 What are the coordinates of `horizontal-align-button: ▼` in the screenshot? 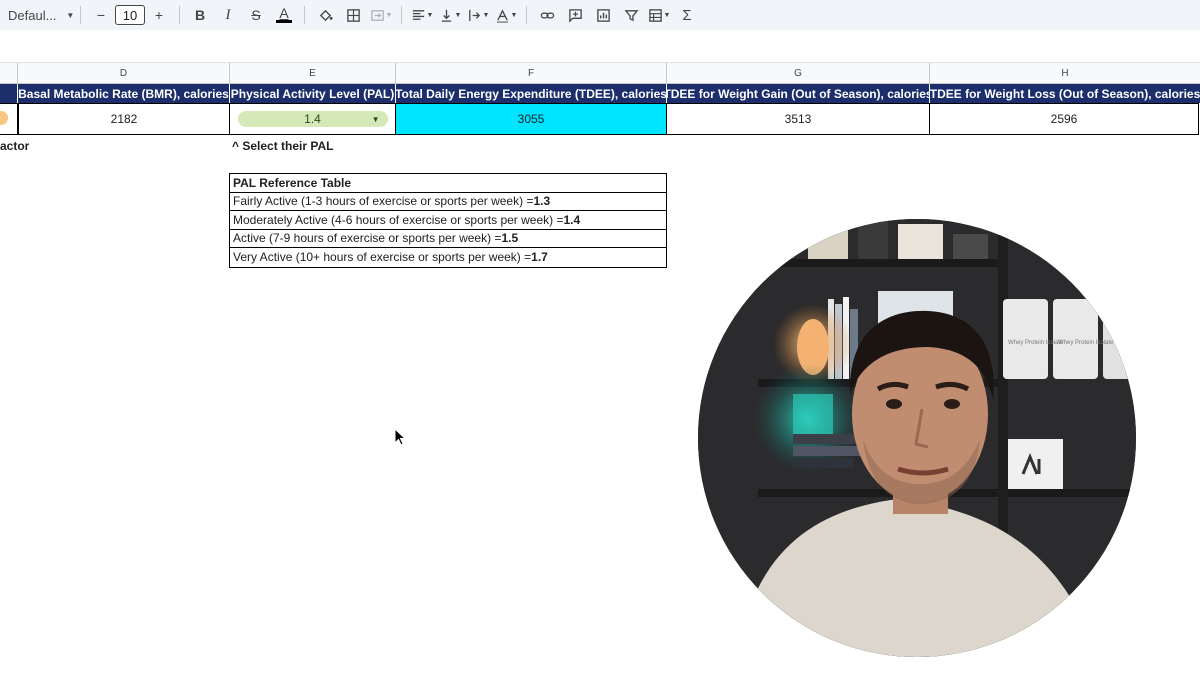 It's located at (422, 15).